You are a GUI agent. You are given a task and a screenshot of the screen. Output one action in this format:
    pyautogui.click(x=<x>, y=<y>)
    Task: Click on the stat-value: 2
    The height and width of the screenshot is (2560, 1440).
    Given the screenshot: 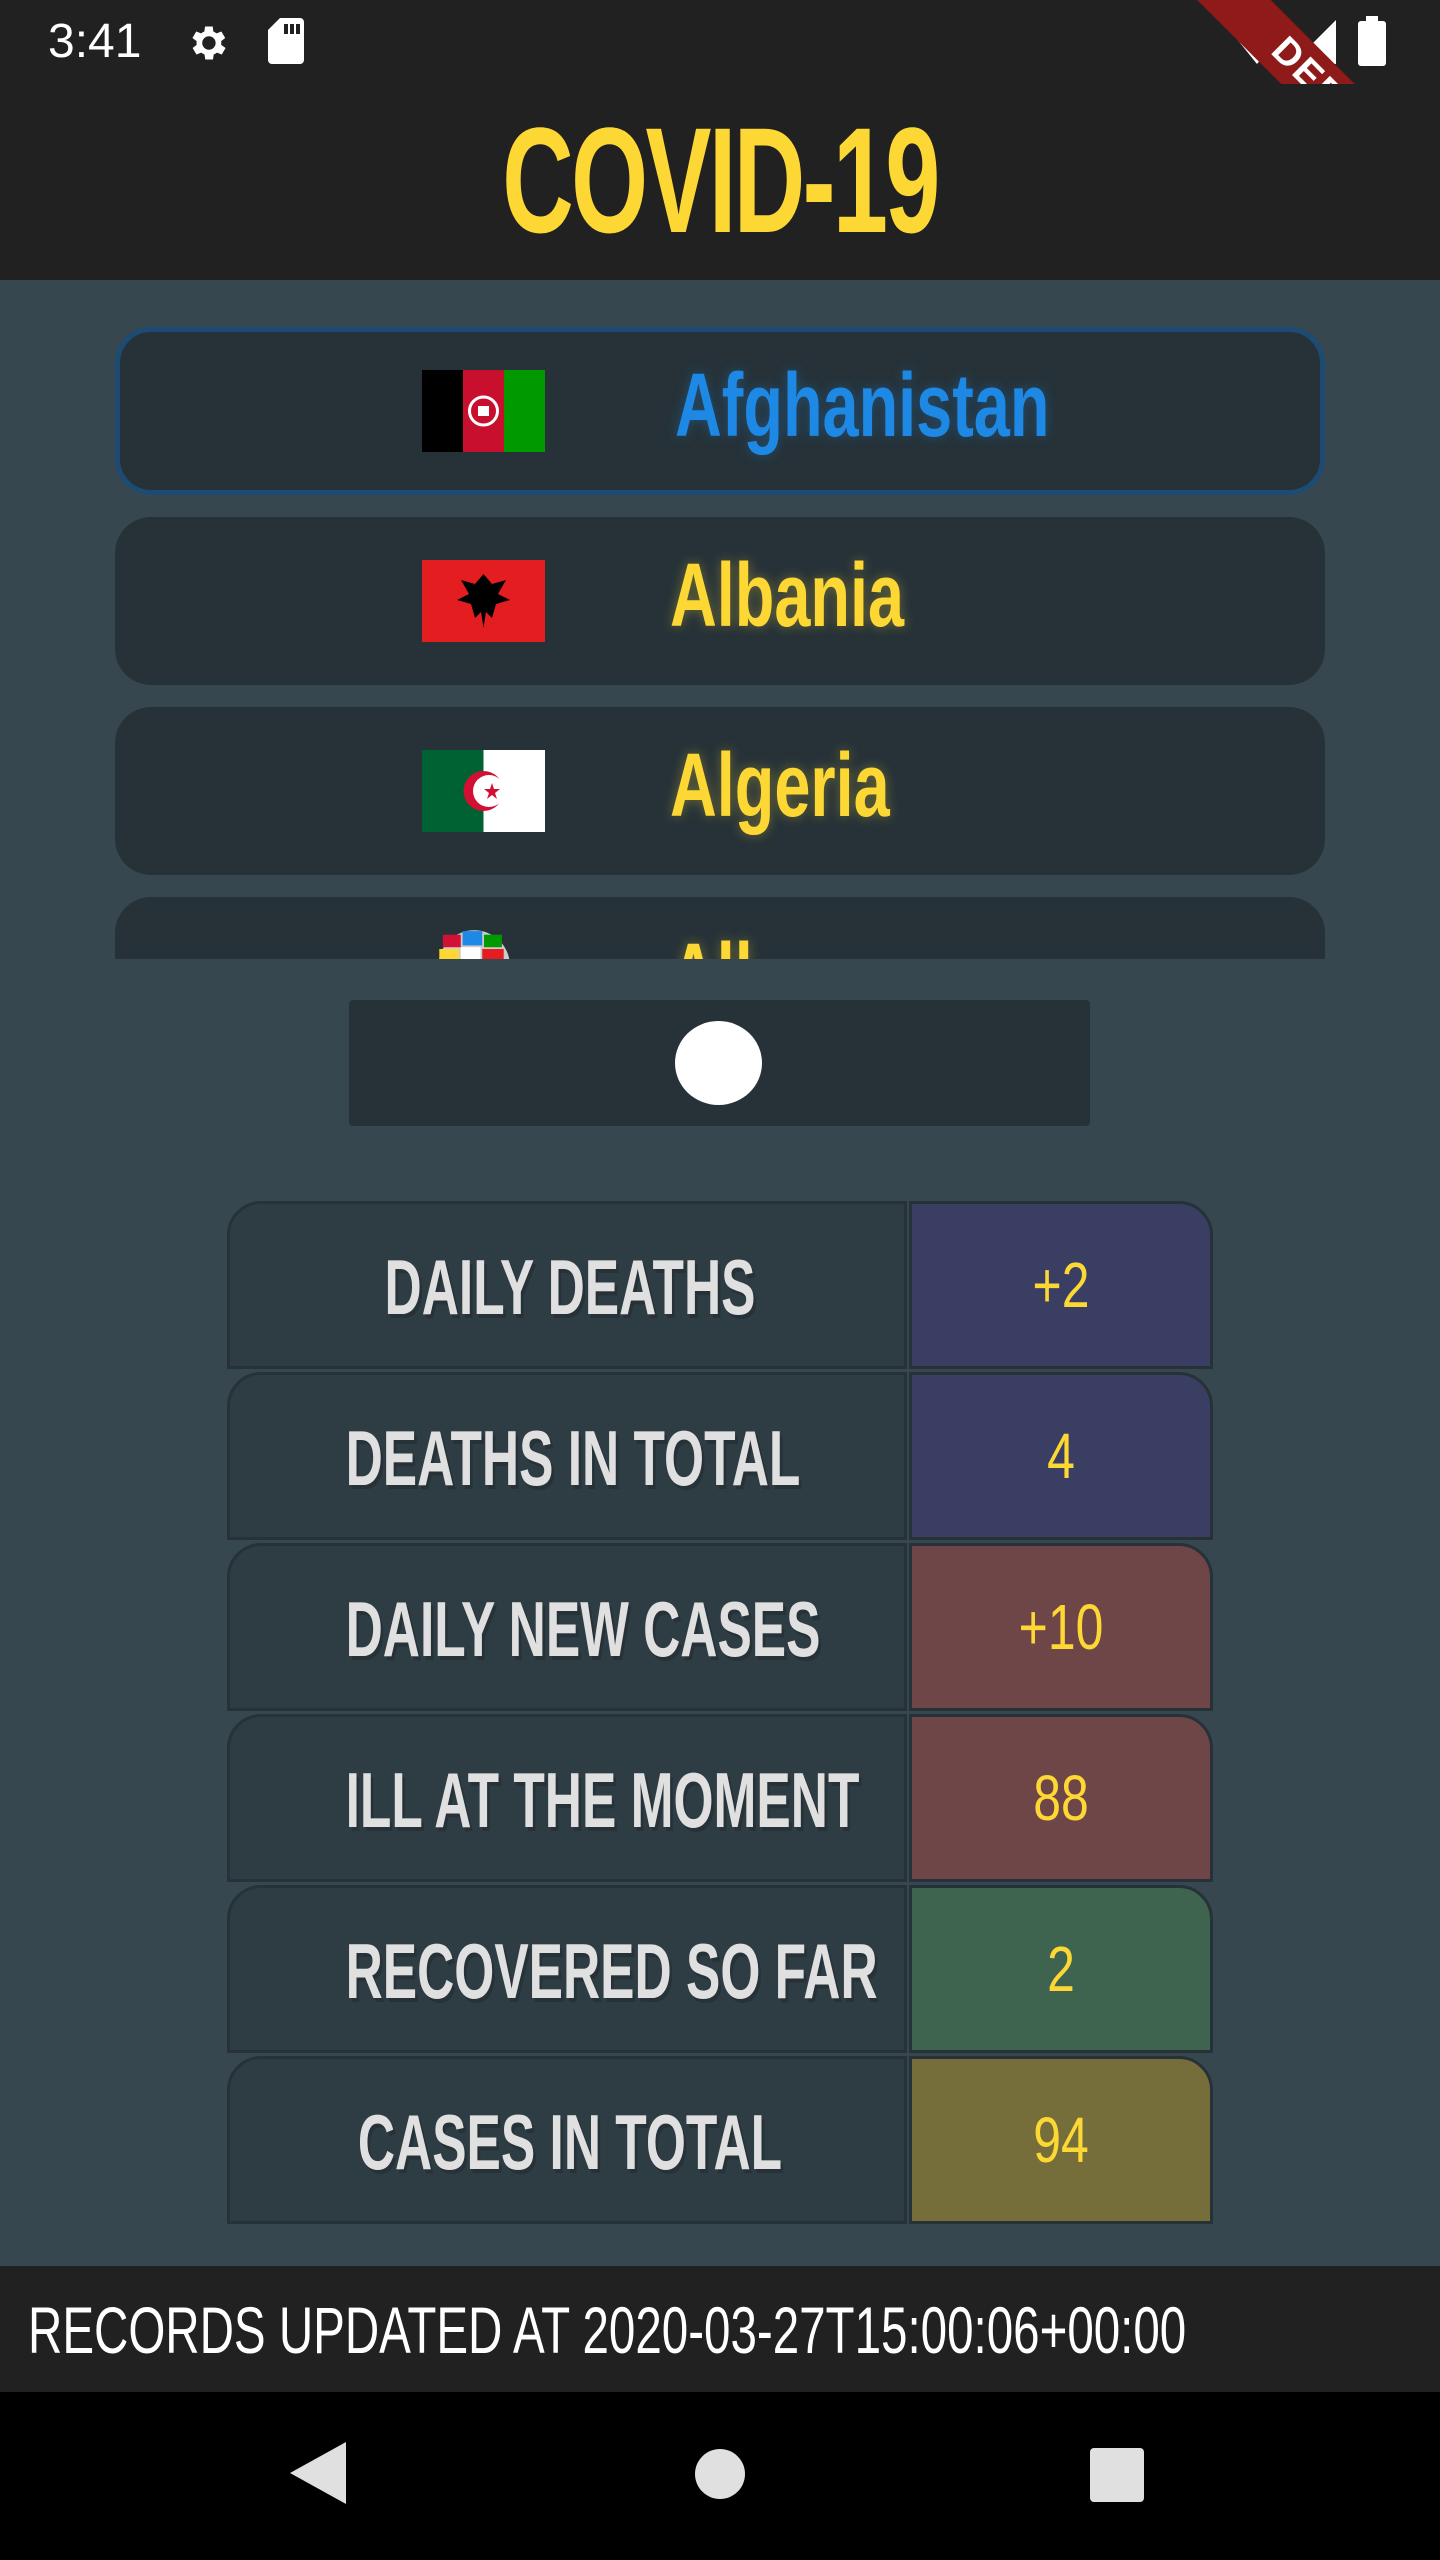 What is the action you would take?
    pyautogui.click(x=1061, y=1969)
    